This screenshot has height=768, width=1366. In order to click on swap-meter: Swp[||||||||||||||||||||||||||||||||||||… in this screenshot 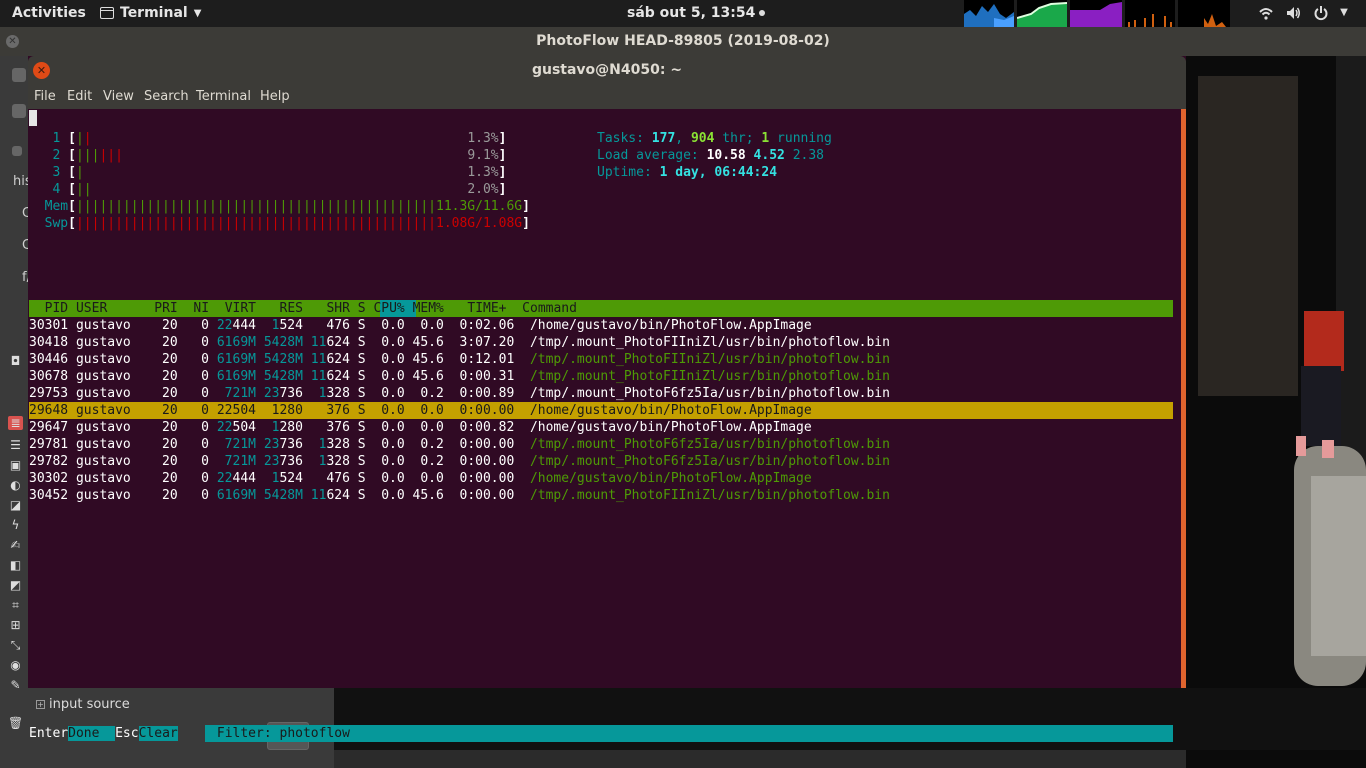, I will do `click(287, 223)`.